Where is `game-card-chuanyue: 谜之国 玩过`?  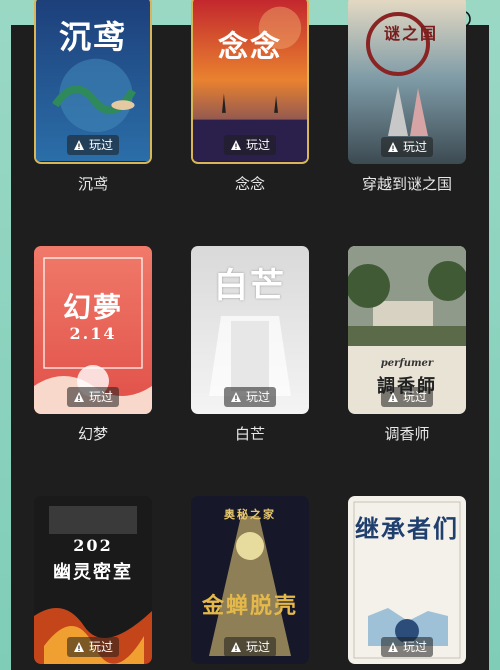 game-card-chuanyue: 谜之国 玩过 is located at coordinates (407, 82).